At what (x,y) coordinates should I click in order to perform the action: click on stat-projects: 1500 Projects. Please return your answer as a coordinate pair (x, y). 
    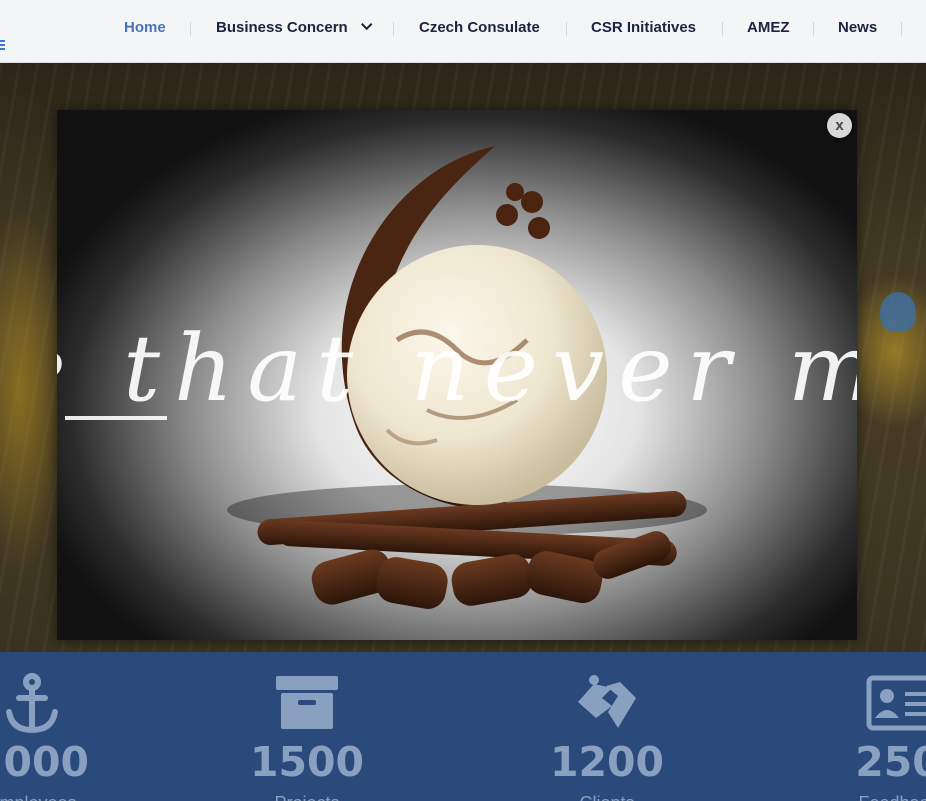
    Looking at the image, I should click on (307, 726).